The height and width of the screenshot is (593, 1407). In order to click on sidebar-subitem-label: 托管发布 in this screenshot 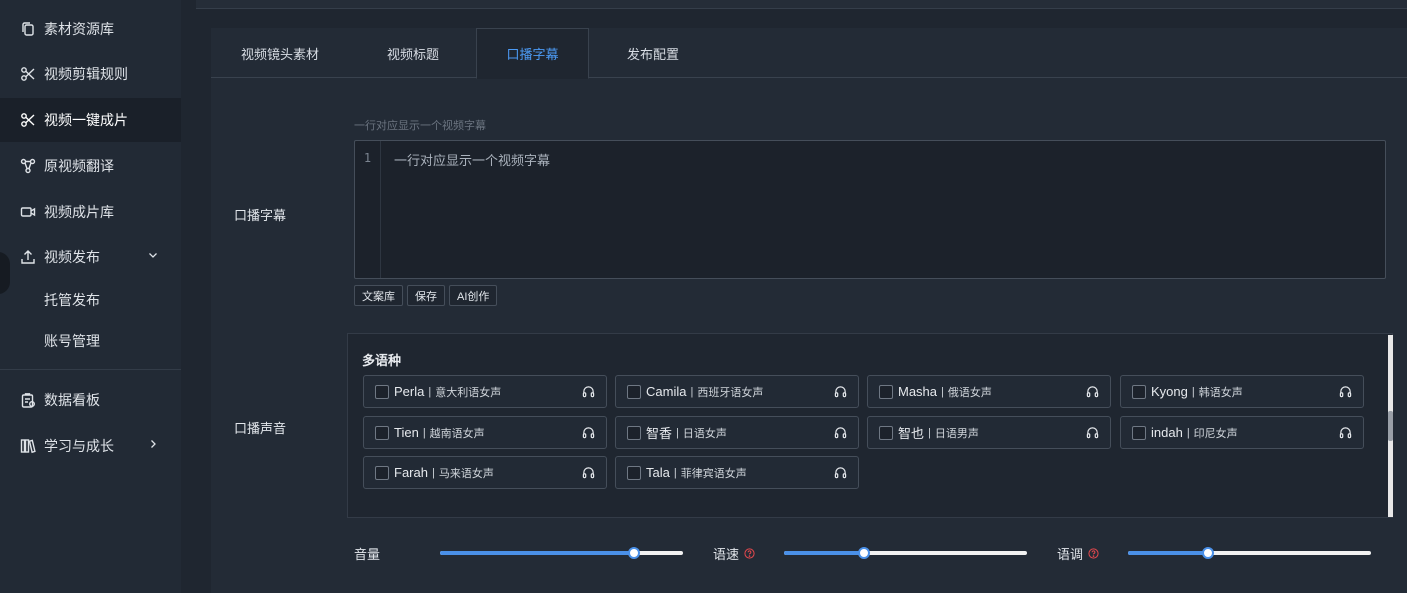, I will do `click(72, 300)`.